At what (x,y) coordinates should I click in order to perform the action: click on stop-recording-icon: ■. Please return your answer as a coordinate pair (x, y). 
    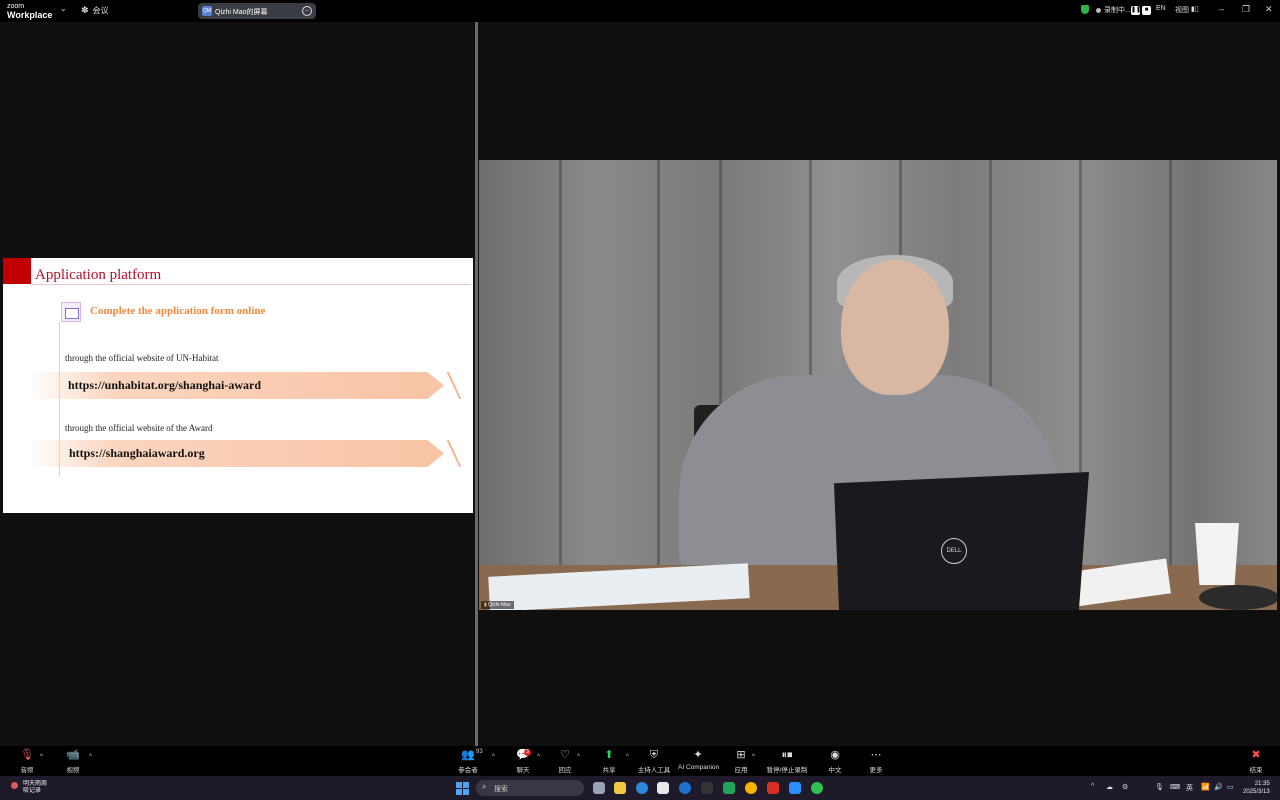
    Looking at the image, I should click on (1146, 10).